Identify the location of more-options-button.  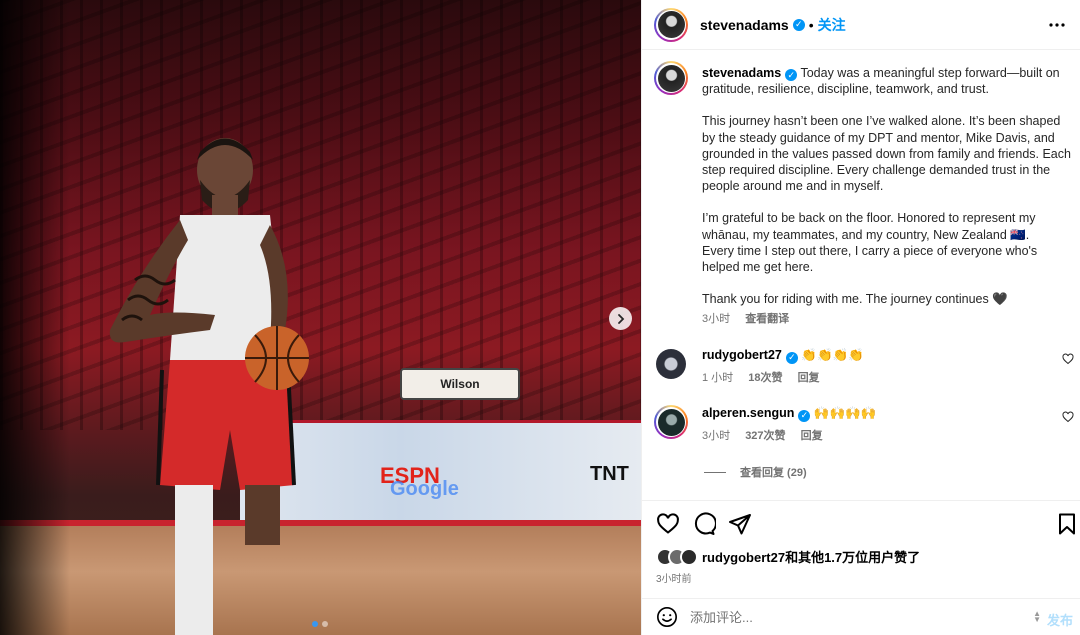
(1057, 25).